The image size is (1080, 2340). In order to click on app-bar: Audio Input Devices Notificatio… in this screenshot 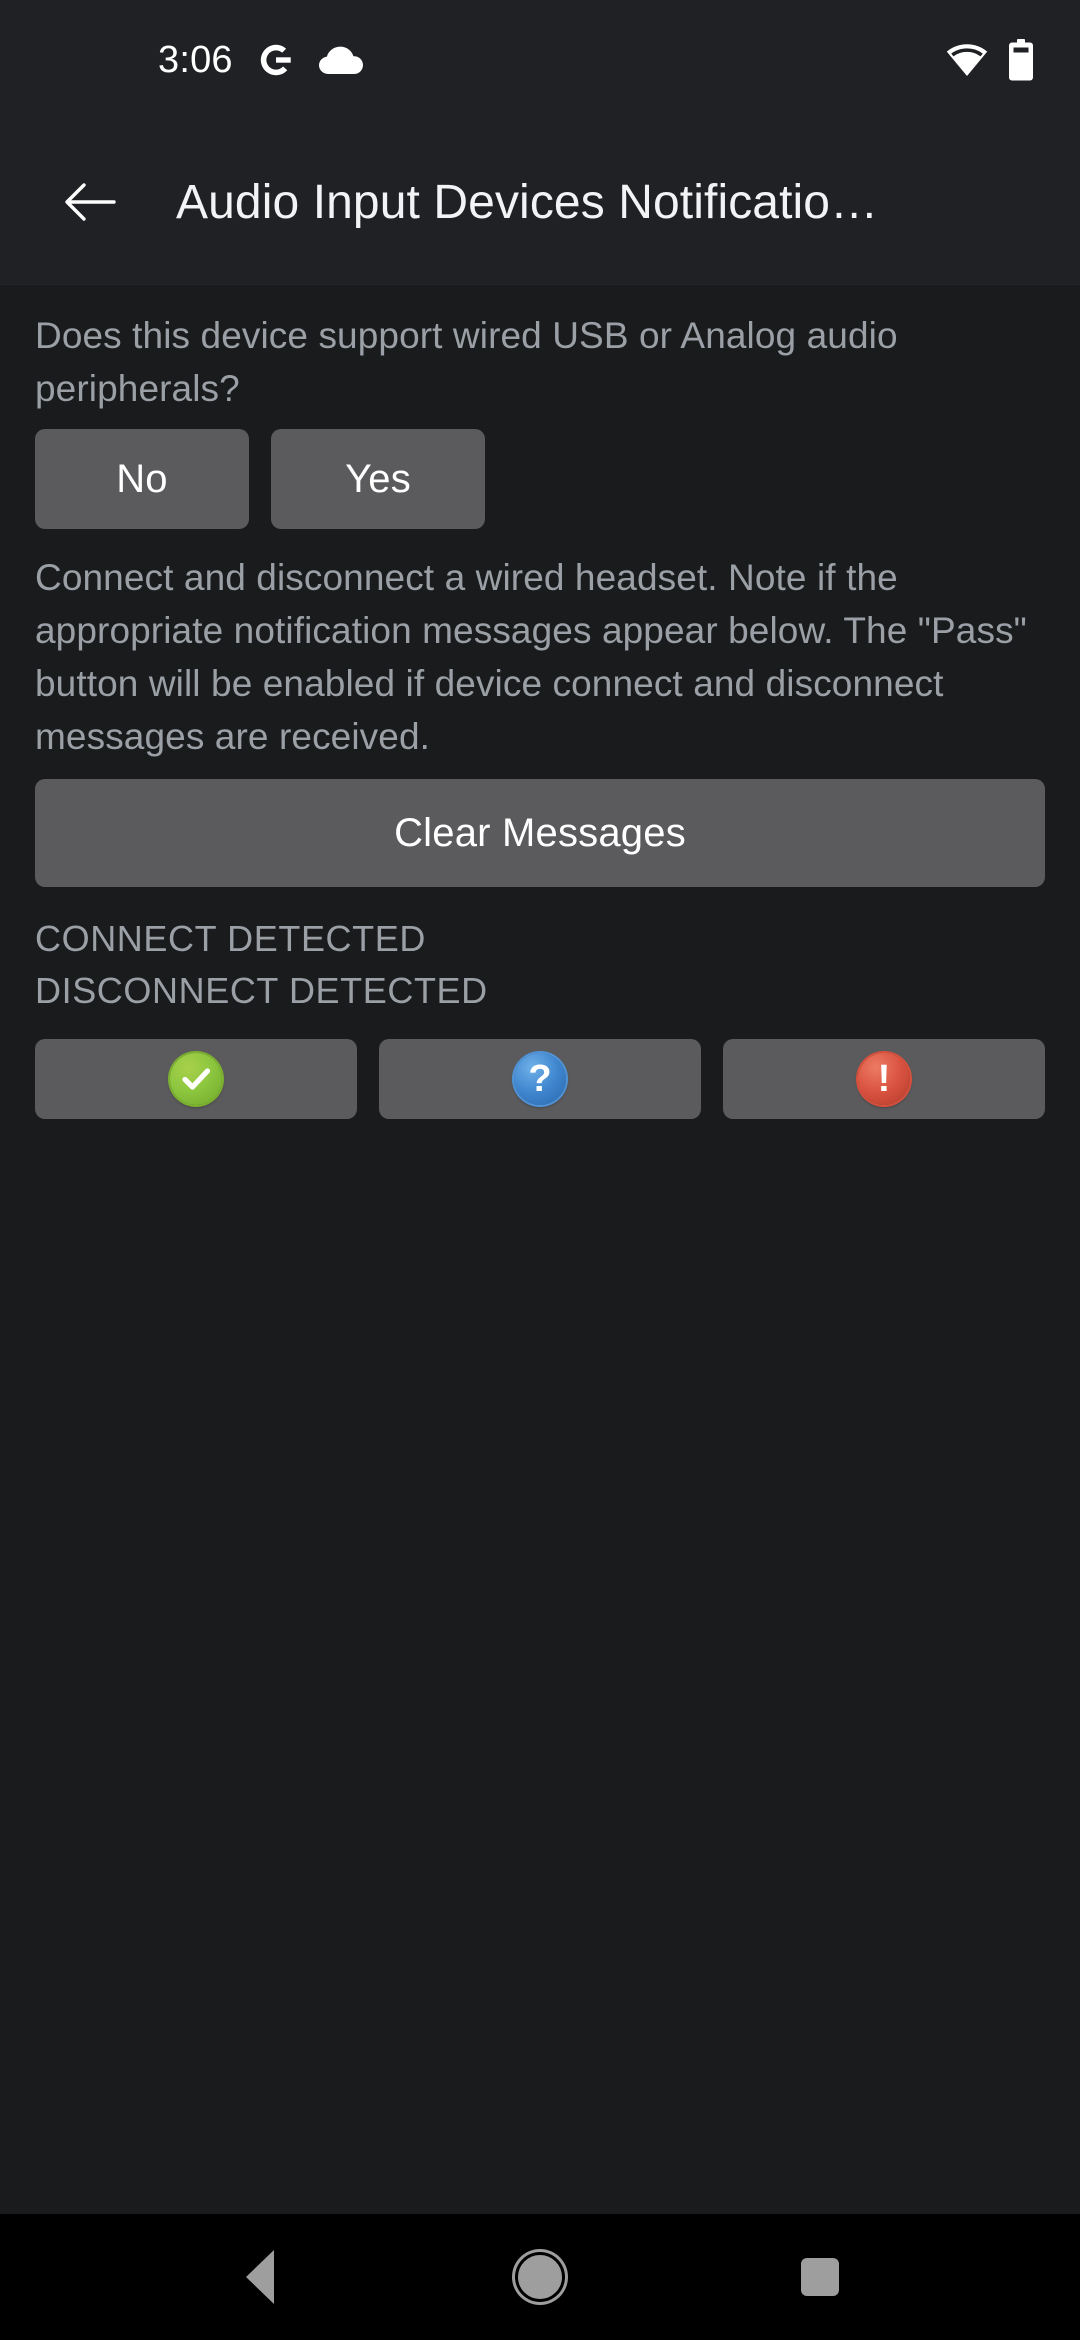, I will do `click(540, 202)`.